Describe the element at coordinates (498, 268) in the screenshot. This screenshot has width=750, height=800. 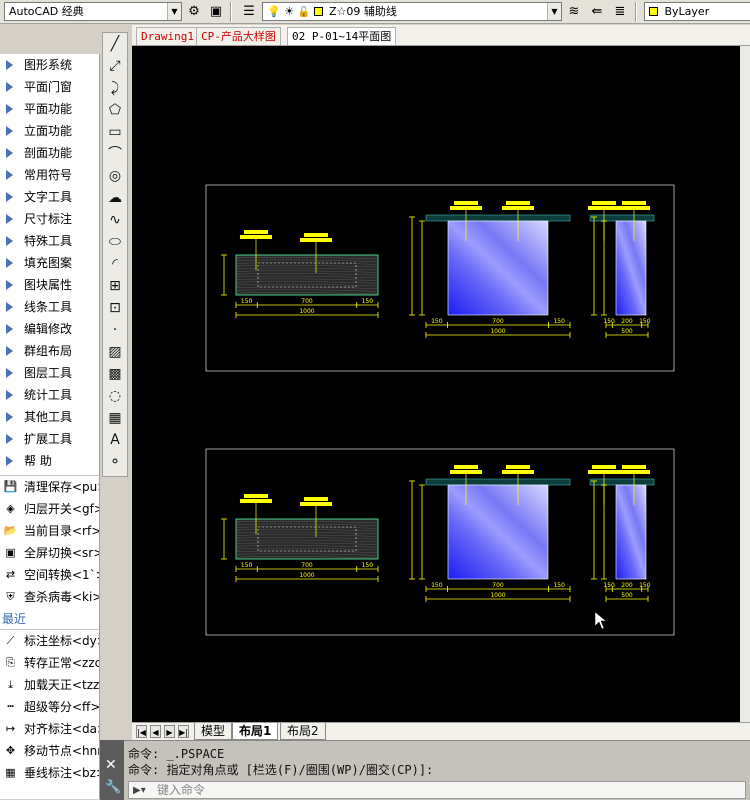
I see `glass-elevation` at that location.